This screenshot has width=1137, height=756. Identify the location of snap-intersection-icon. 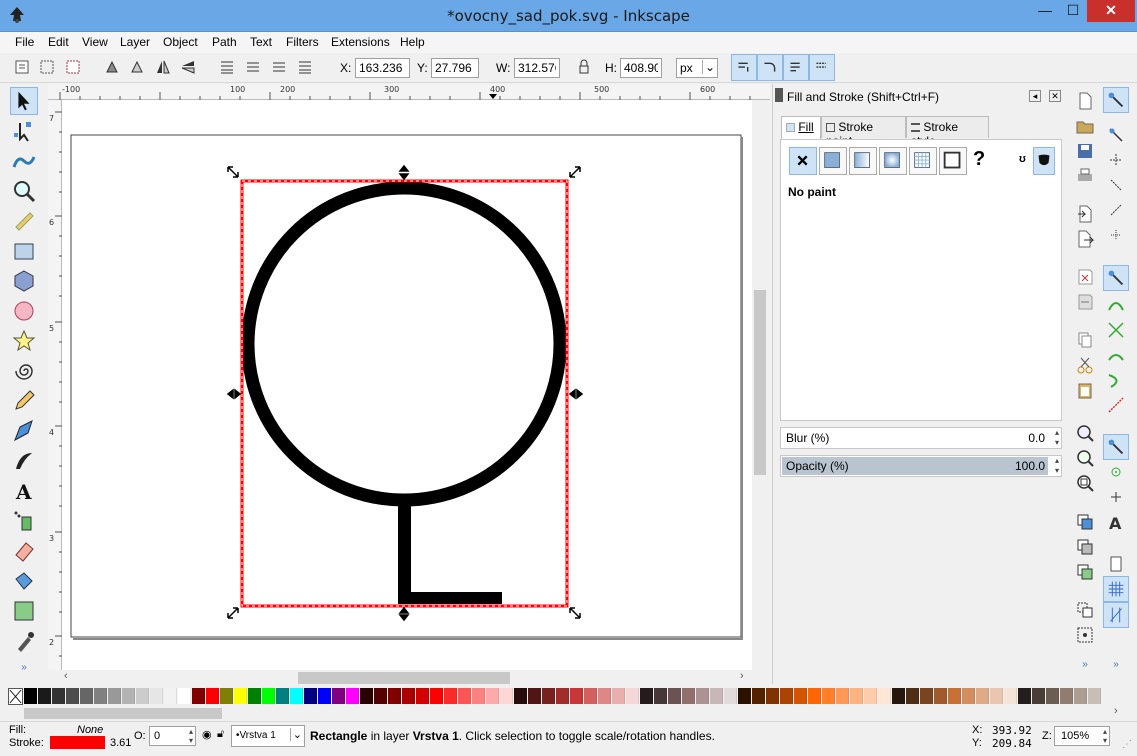
(1116, 330).